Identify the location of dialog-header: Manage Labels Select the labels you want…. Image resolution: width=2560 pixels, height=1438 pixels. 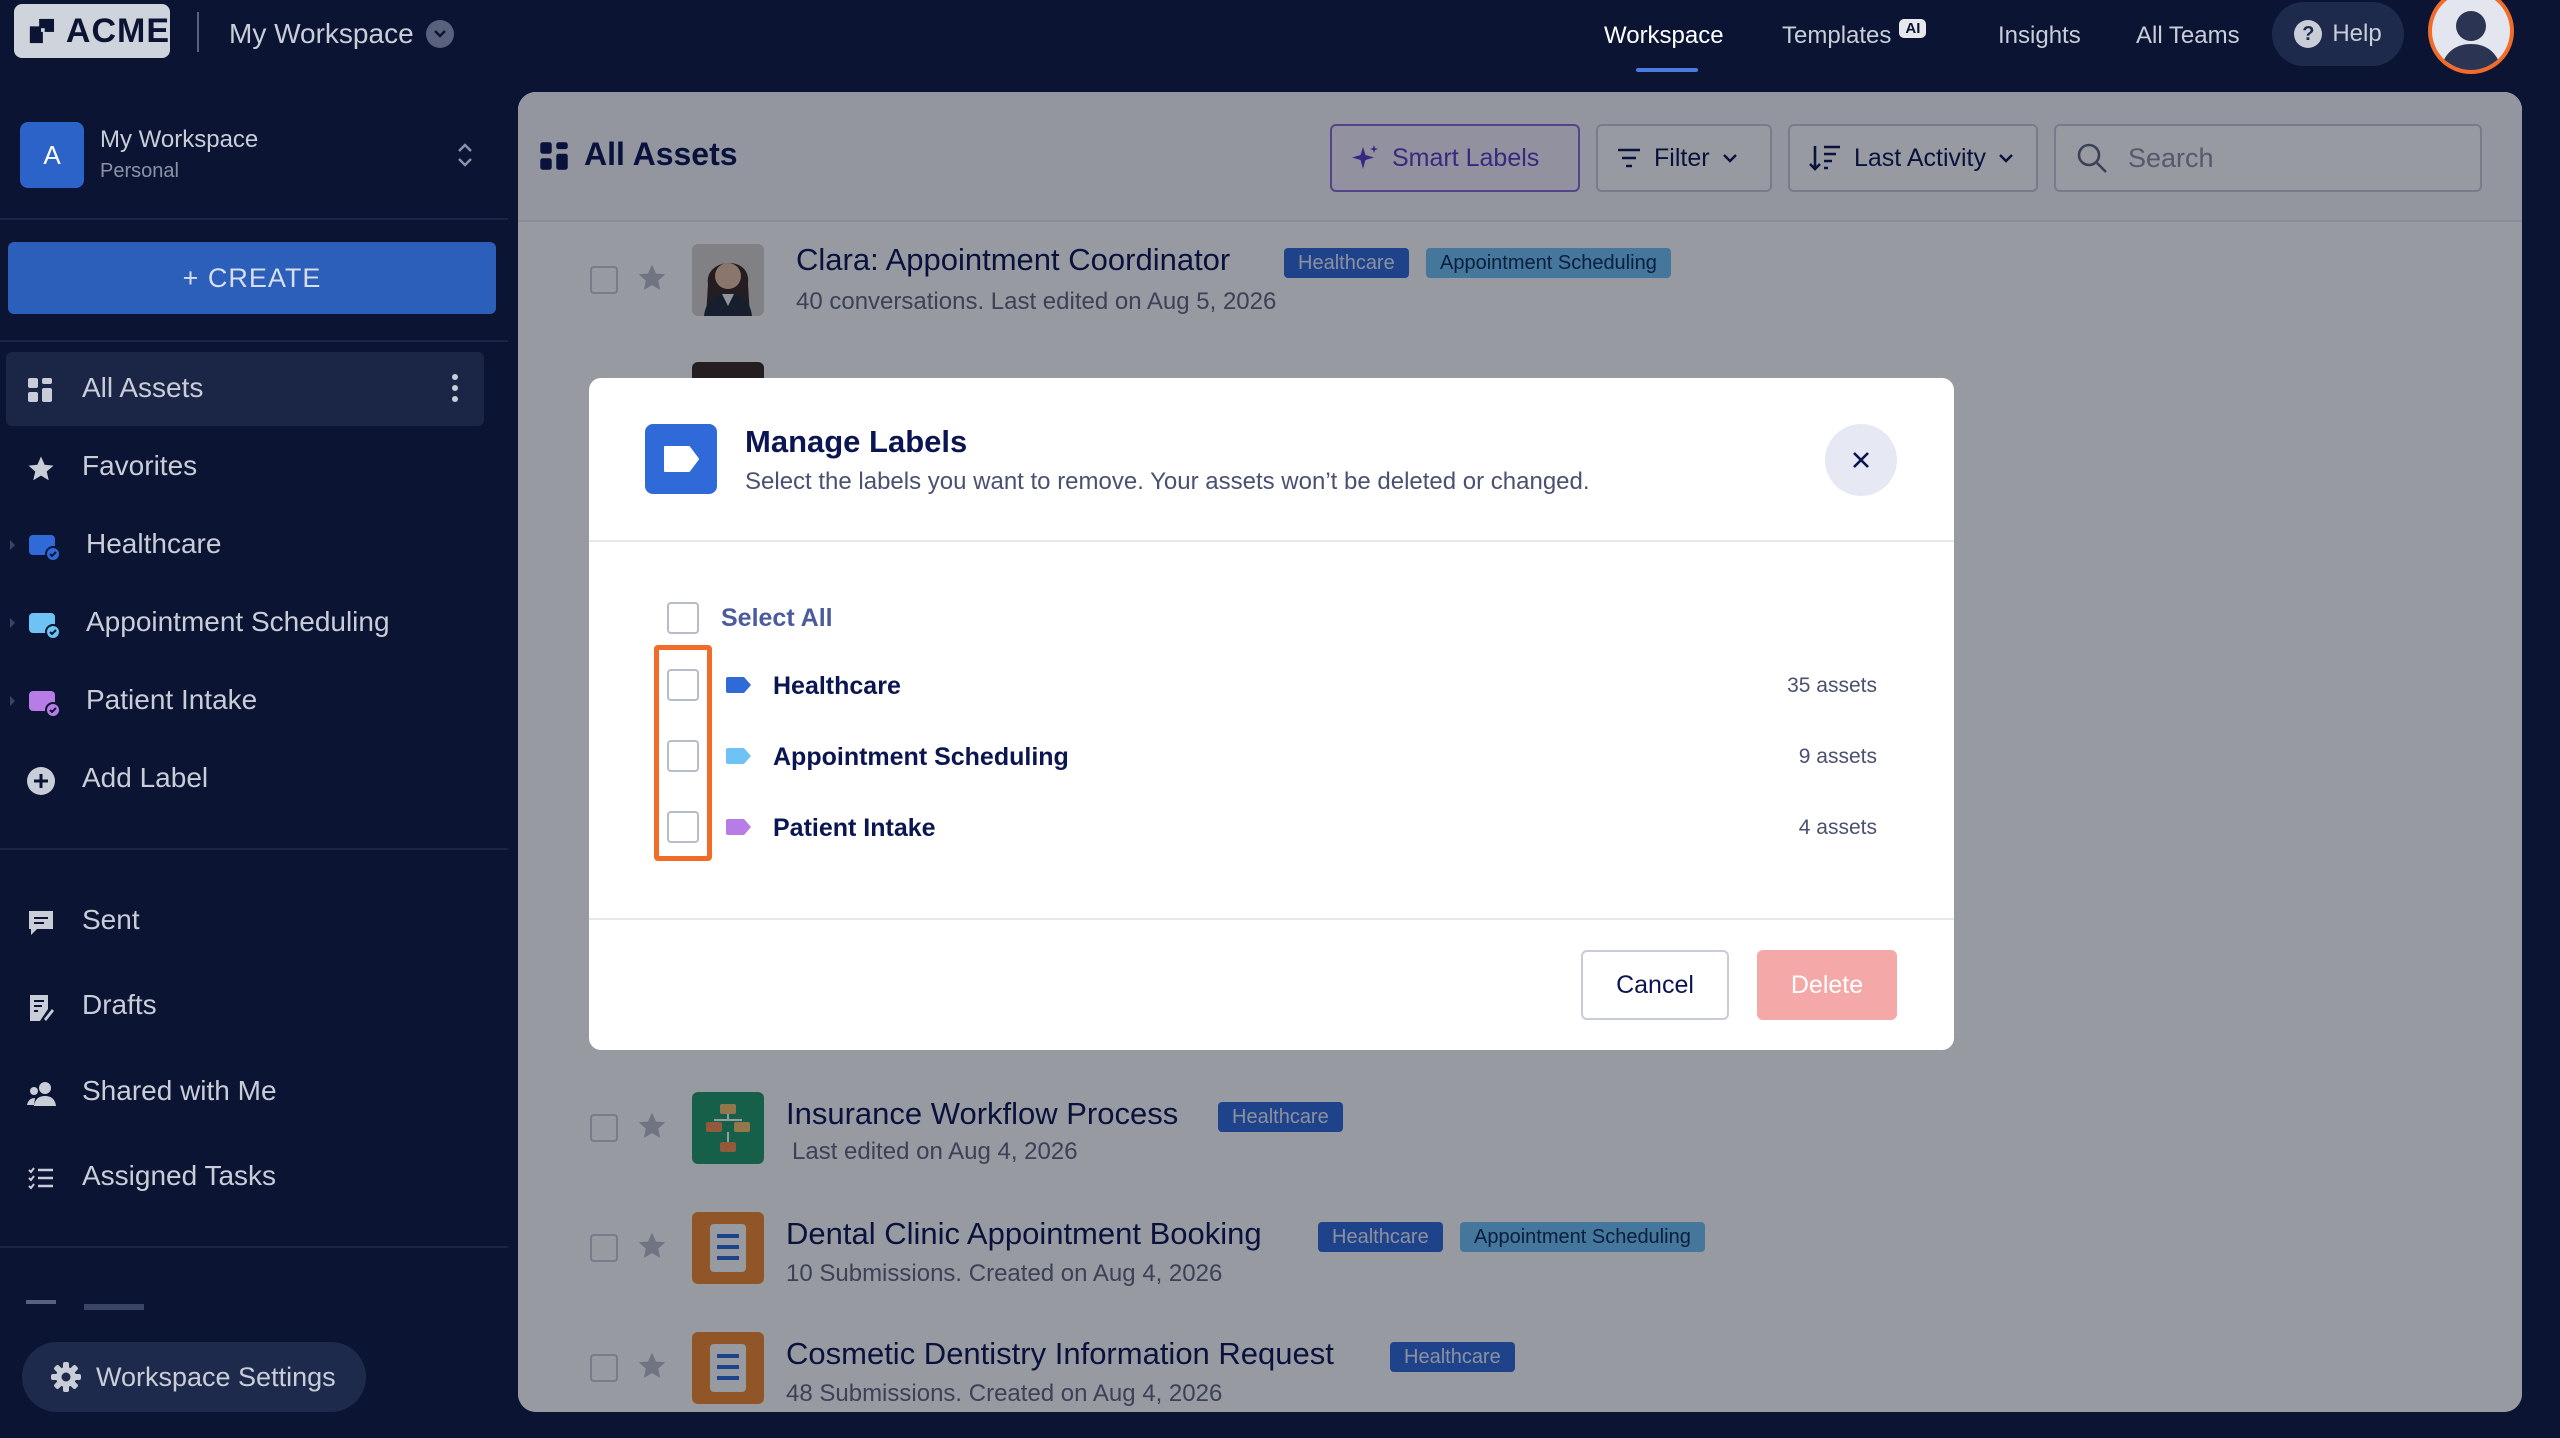
(1271, 460).